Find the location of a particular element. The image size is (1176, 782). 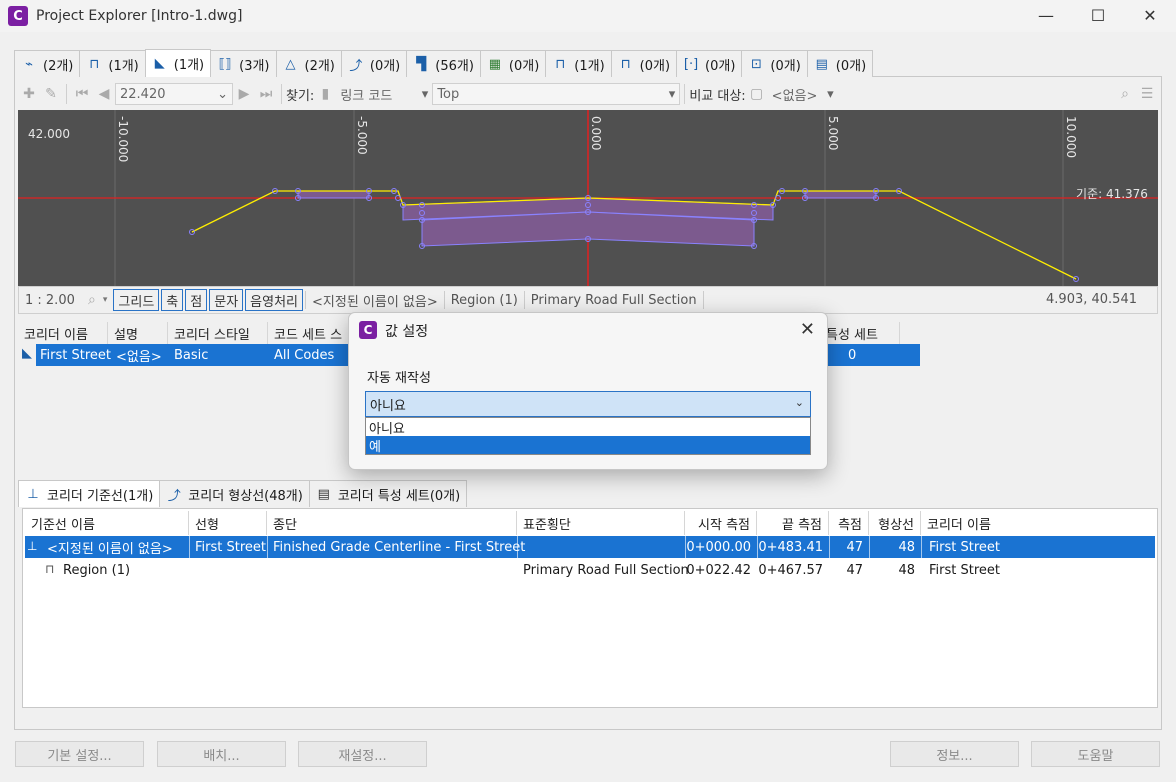

style-cell: Basic is located at coordinates (191, 355).